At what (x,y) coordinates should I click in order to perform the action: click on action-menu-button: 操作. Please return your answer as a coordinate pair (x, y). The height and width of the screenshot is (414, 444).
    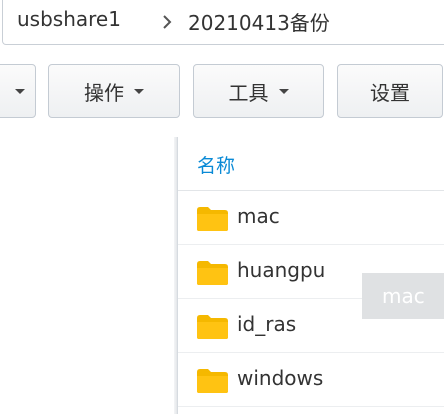
    Looking at the image, I should click on (114, 91).